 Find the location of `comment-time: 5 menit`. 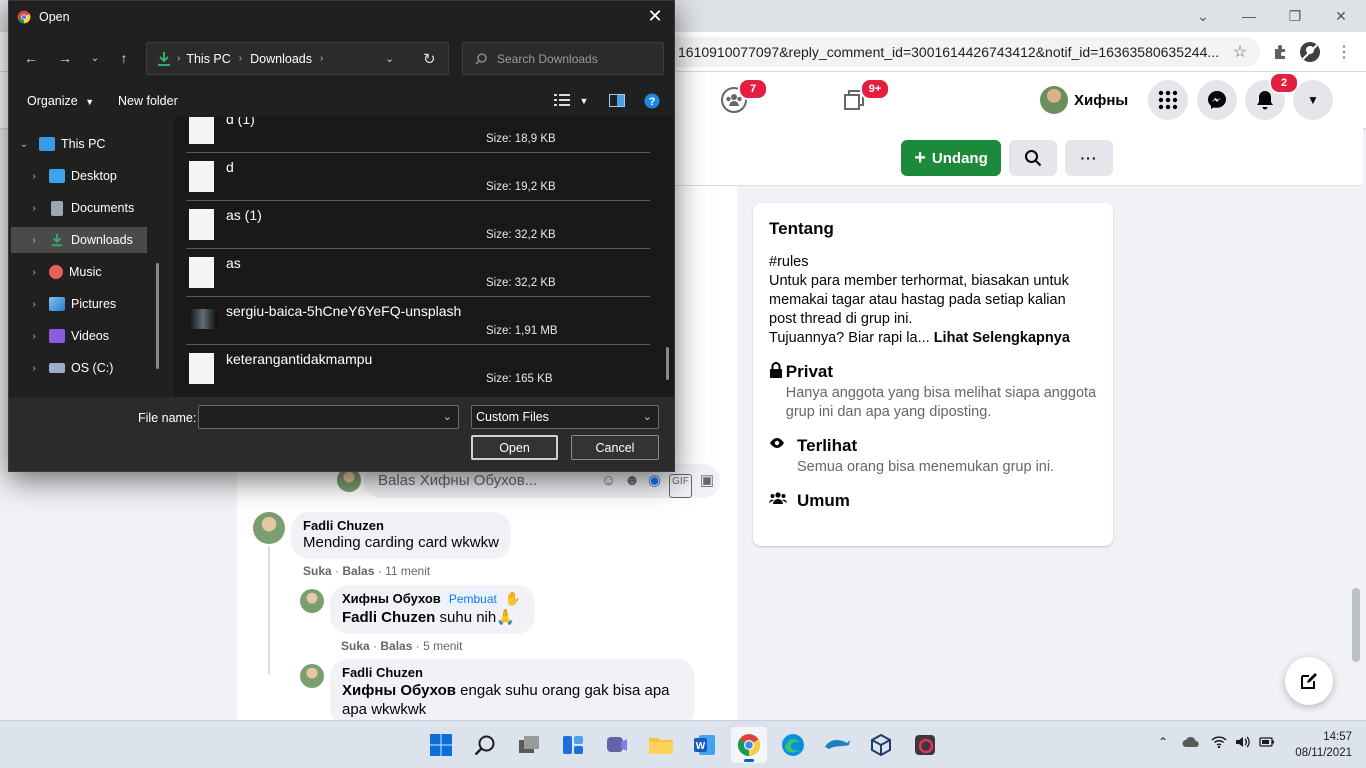

comment-time: 5 menit is located at coordinates (442, 646).